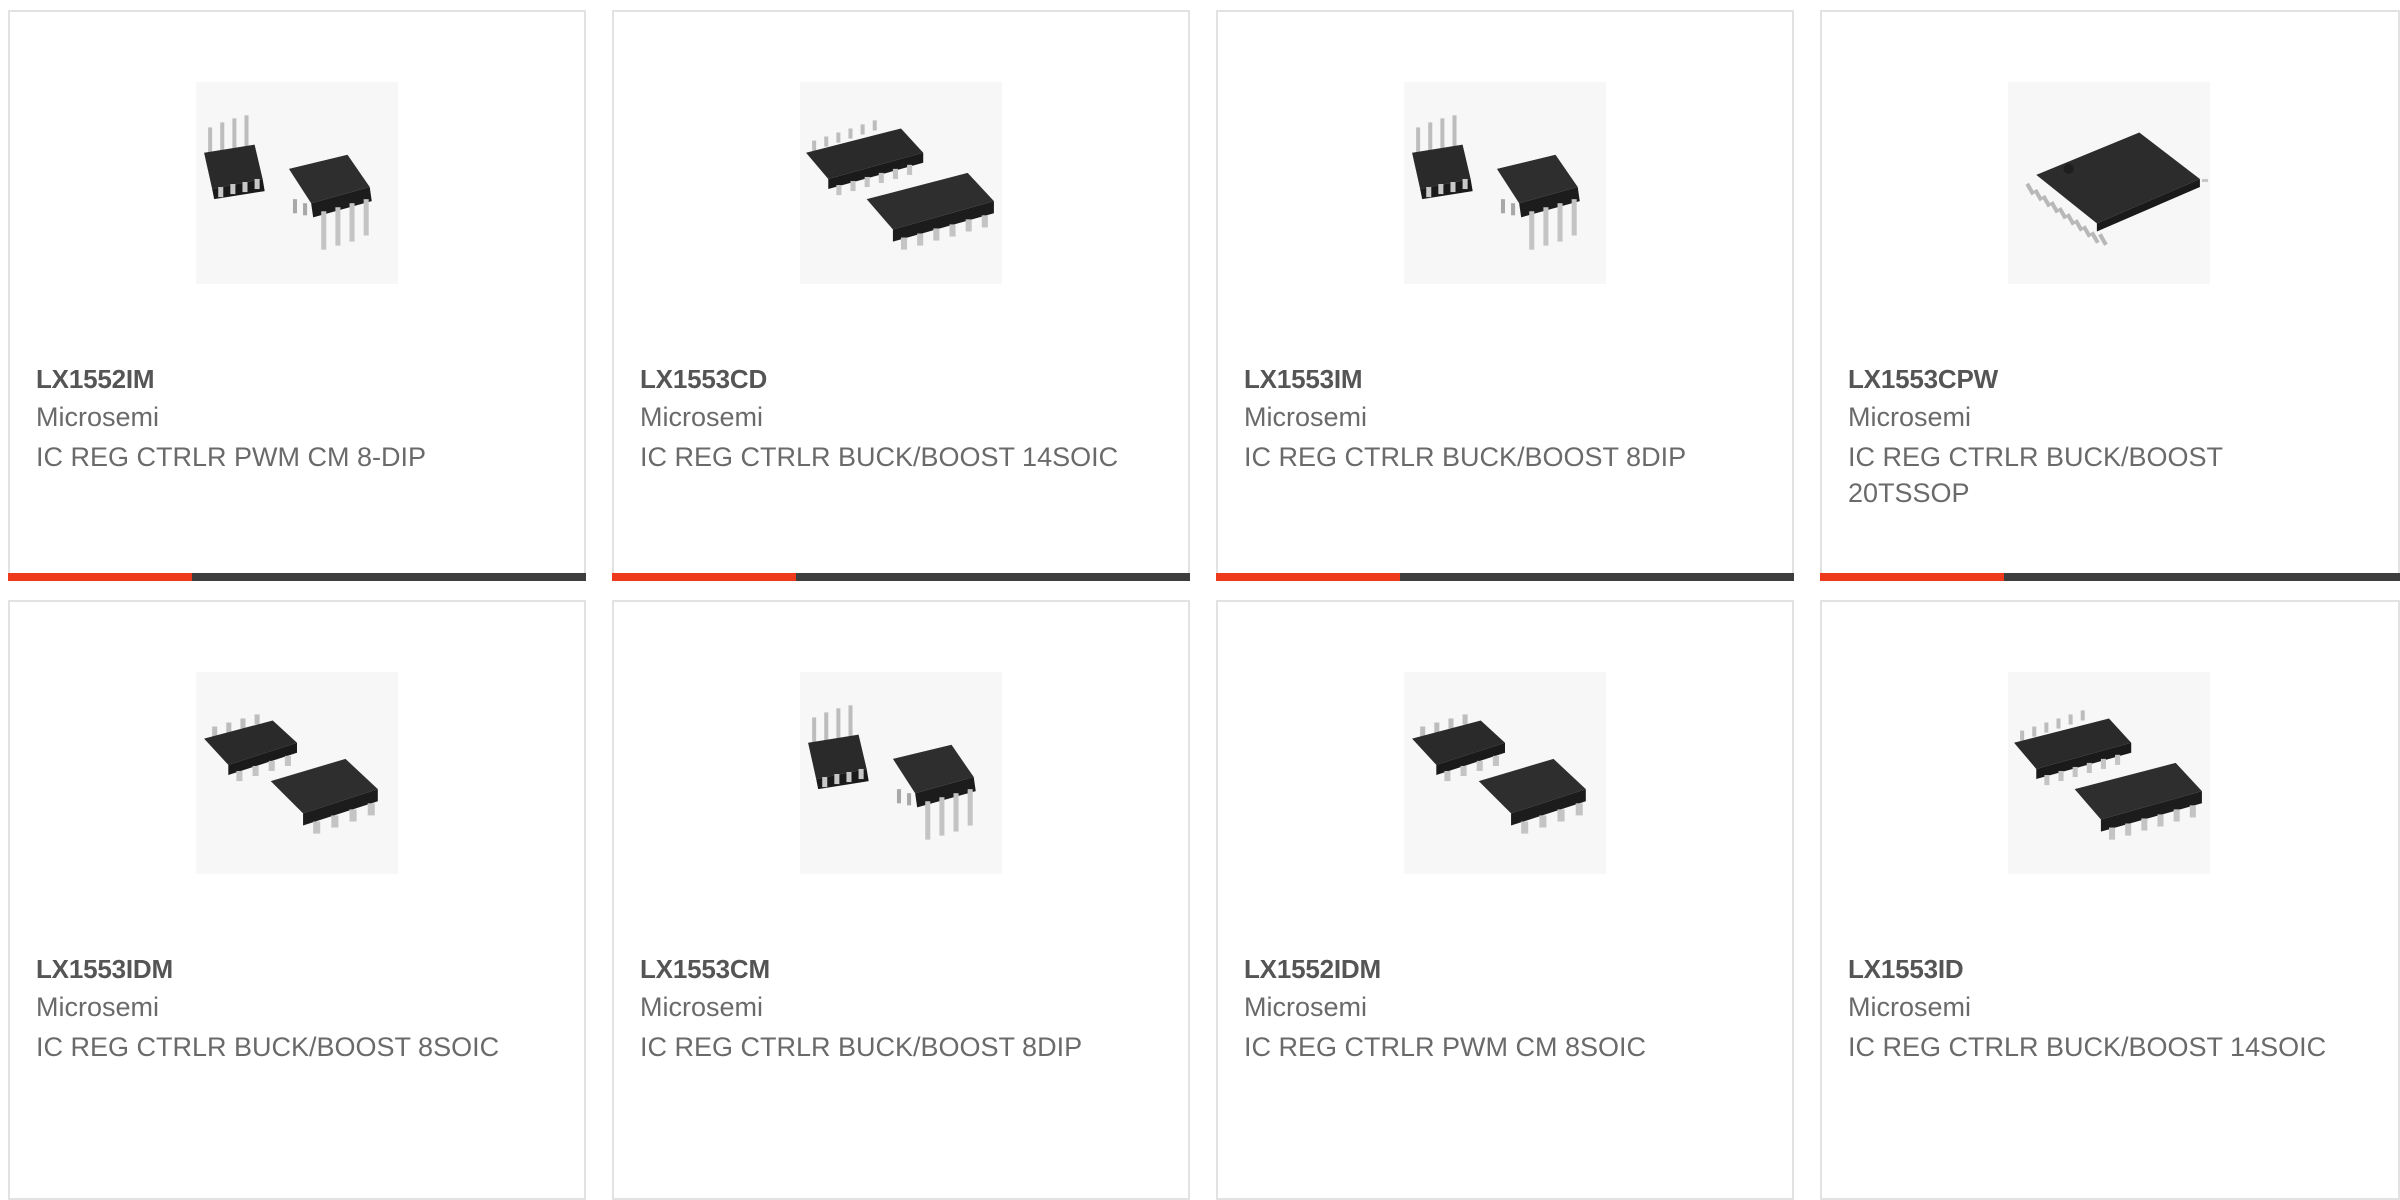  What do you see at coordinates (268, 1047) in the screenshot?
I see `product-description: IC REG CTRLR BUCK/BOOST 8SOIC` at bounding box center [268, 1047].